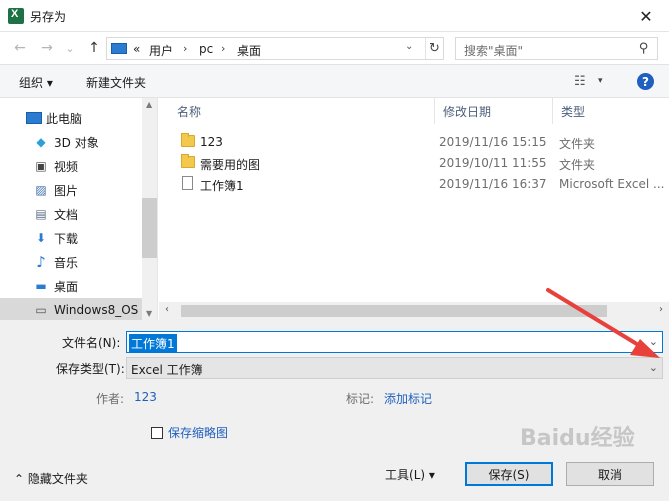  Describe the element at coordinates (66, 238) in the screenshot. I see `nav-item-label: 下载` at that location.